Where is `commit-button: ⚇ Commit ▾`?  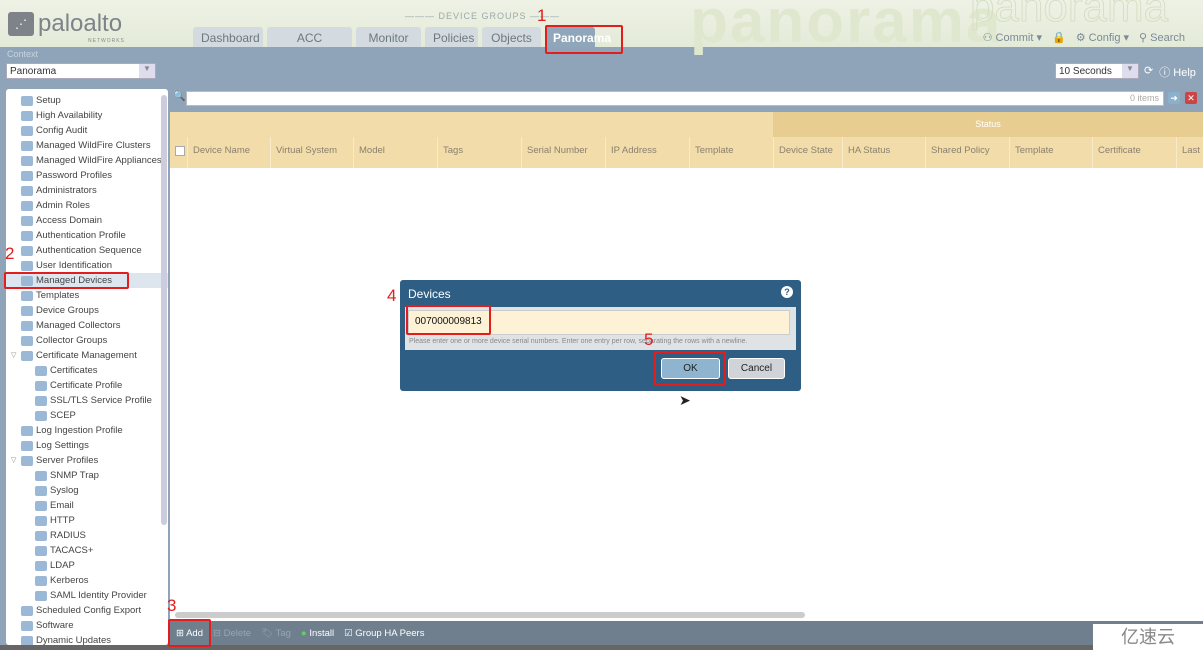
commit-button: ⚇ Commit ▾ is located at coordinates (1012, 37).